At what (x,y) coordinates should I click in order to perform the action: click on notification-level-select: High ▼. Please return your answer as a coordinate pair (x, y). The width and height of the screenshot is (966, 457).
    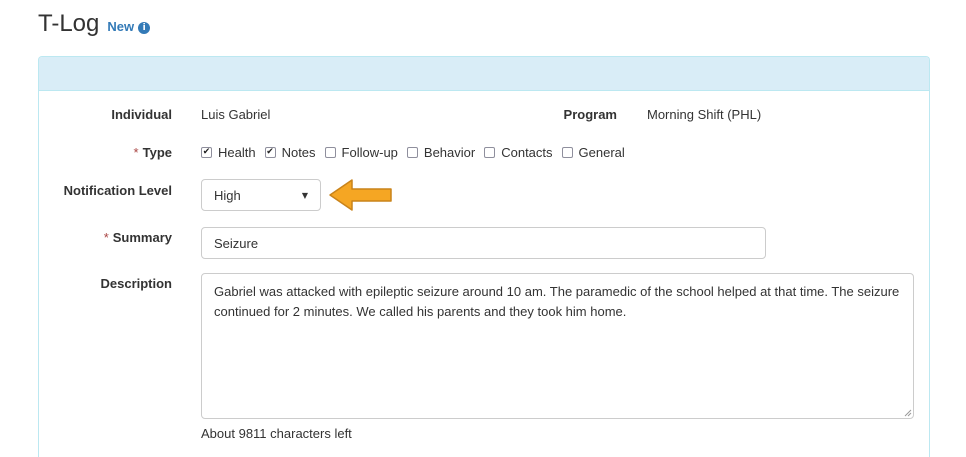
    Looking at the image, I should click on (261, 195).